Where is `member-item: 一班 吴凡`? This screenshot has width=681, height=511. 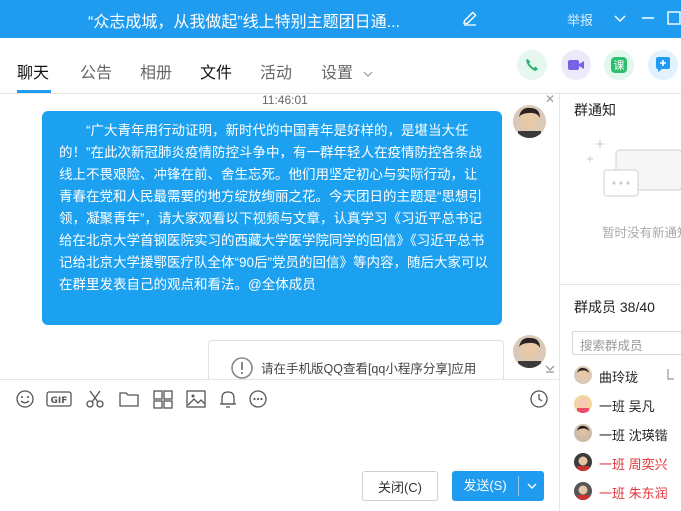
member-item: 一班 吴凡 is located at coordinates (627, 405).